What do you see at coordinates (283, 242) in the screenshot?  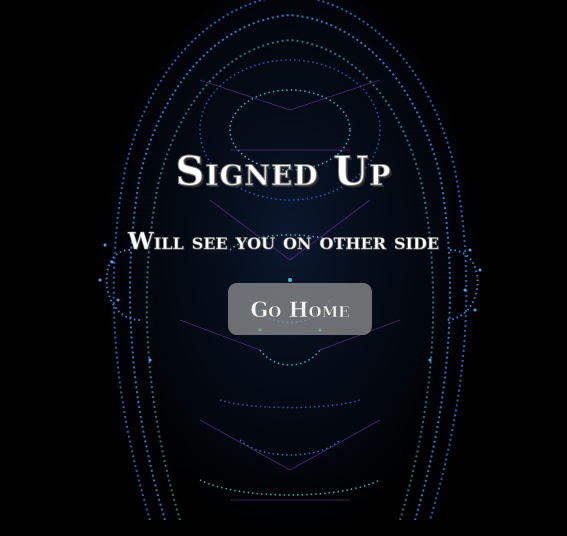 I see `page-subtitle: Will see you on other side` at bounding box center [283, 242].